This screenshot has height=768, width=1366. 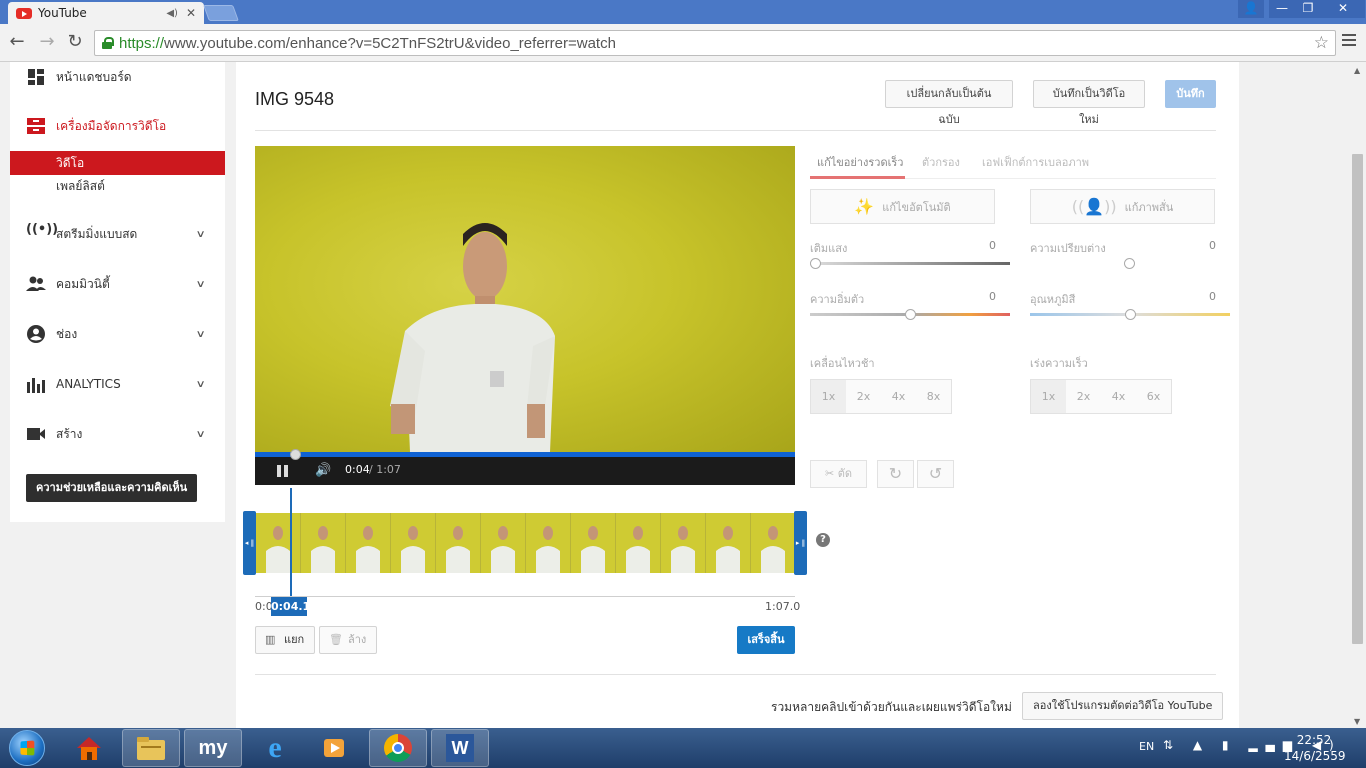 I want to click on minimize-button: —, so click(x=1282, y=9).